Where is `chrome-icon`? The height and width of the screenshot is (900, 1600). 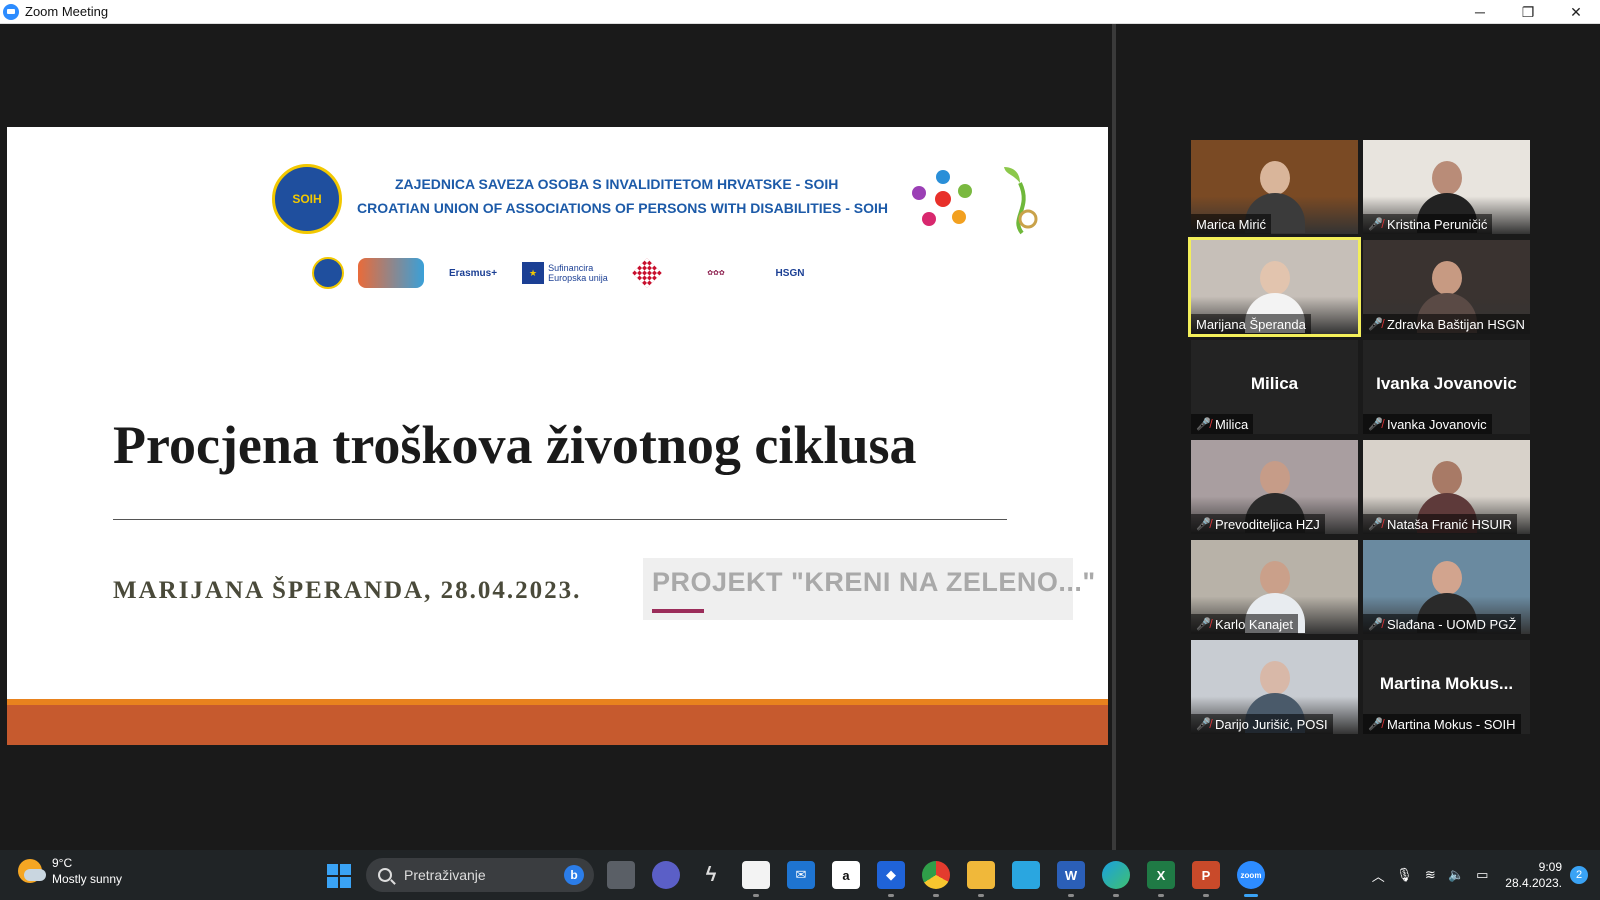
chrome-icon is located at coordinates (936, 879).